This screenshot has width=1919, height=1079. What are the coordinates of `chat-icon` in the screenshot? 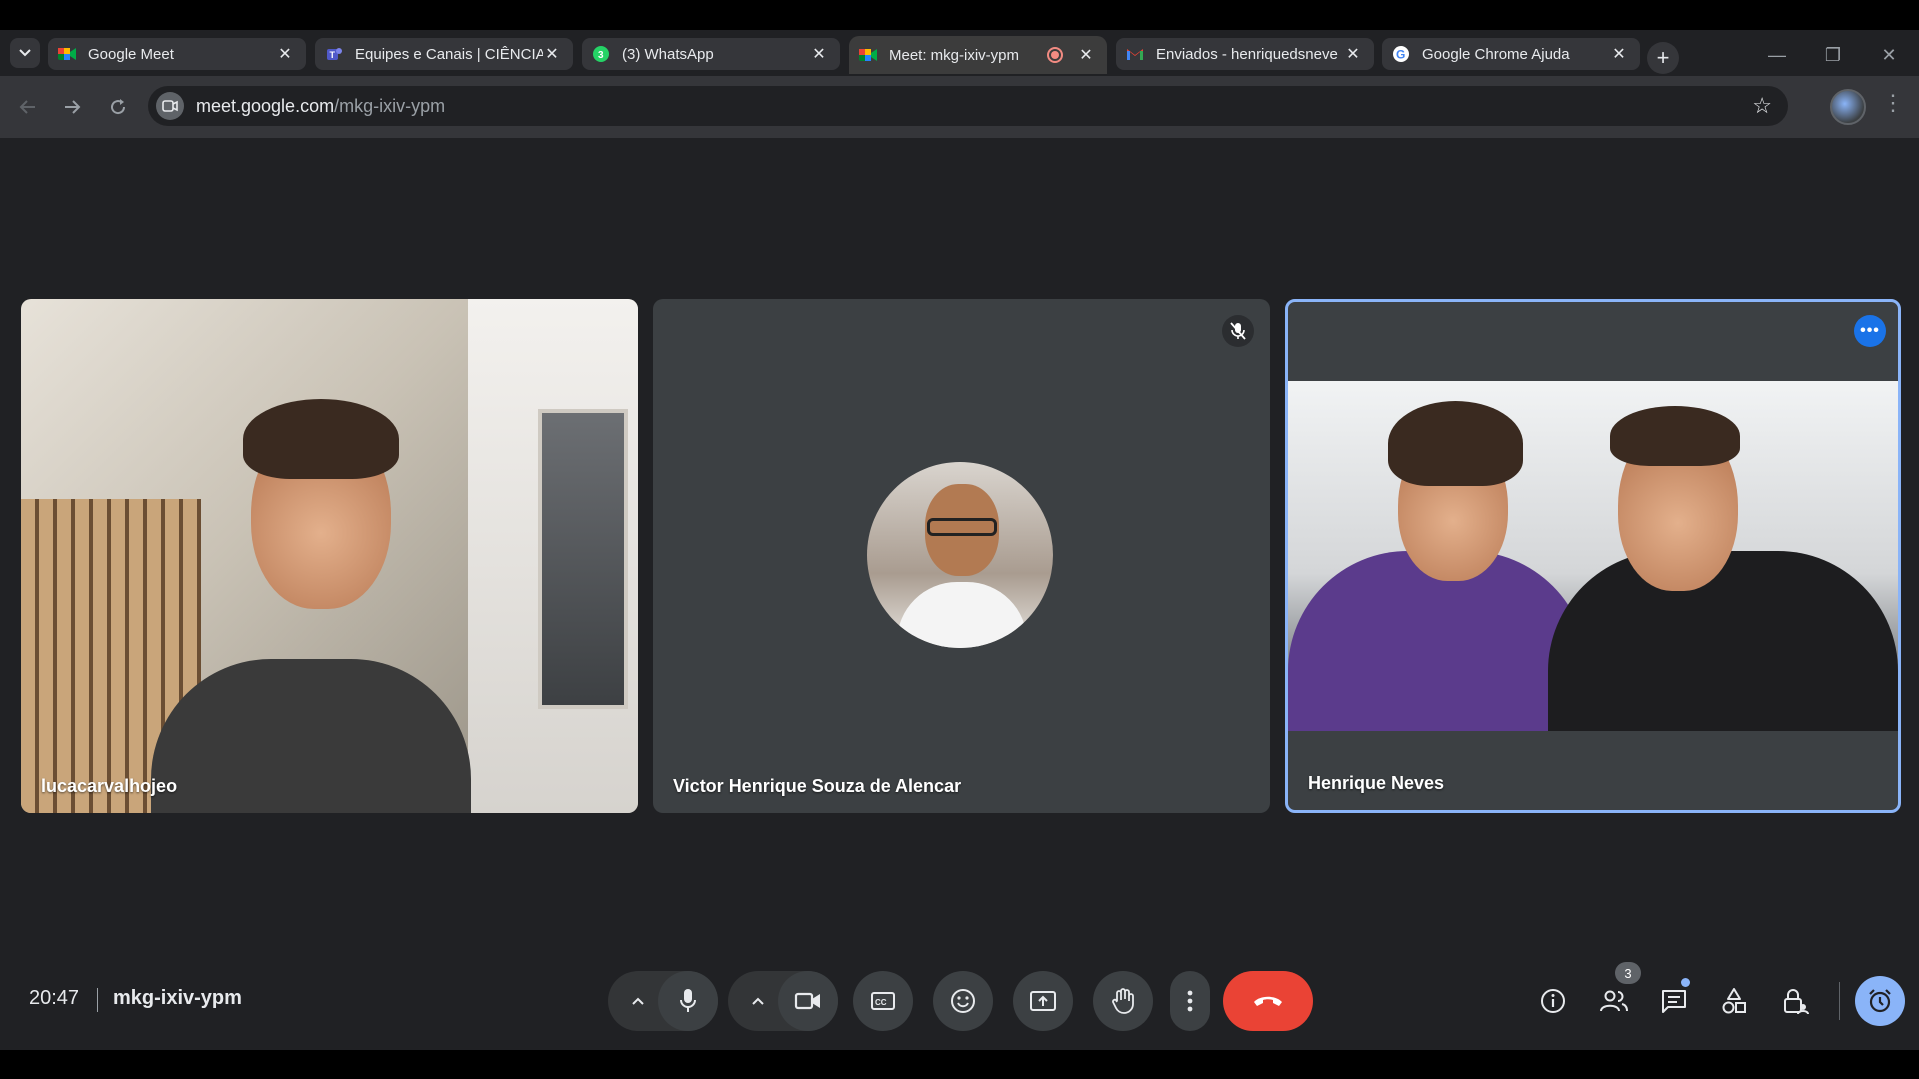 It's located at (1674, 1001).